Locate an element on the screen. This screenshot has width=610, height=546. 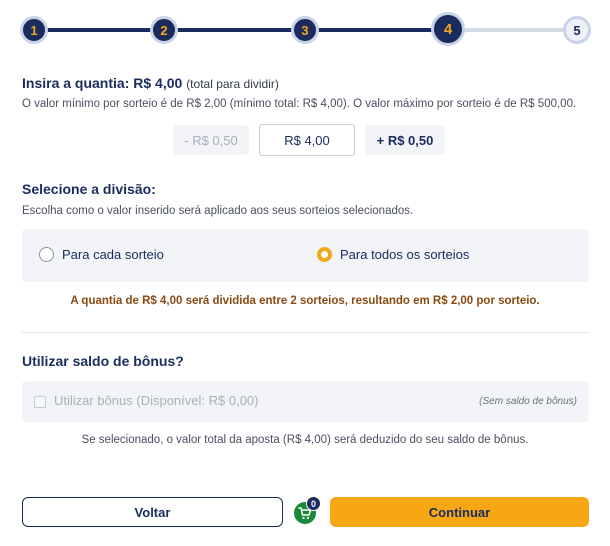
division-options: Para cada sorteio Para todos os sorteios is located at coordinates (305, 255).